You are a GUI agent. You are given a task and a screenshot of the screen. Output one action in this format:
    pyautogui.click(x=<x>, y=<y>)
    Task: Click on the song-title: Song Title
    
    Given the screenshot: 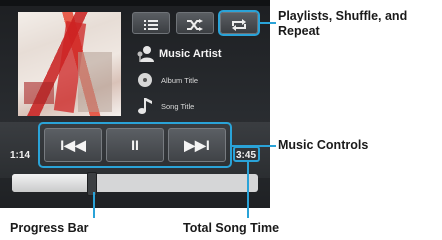 What is the action you would take?
    pyautogui.click(x=178, y=106)
    